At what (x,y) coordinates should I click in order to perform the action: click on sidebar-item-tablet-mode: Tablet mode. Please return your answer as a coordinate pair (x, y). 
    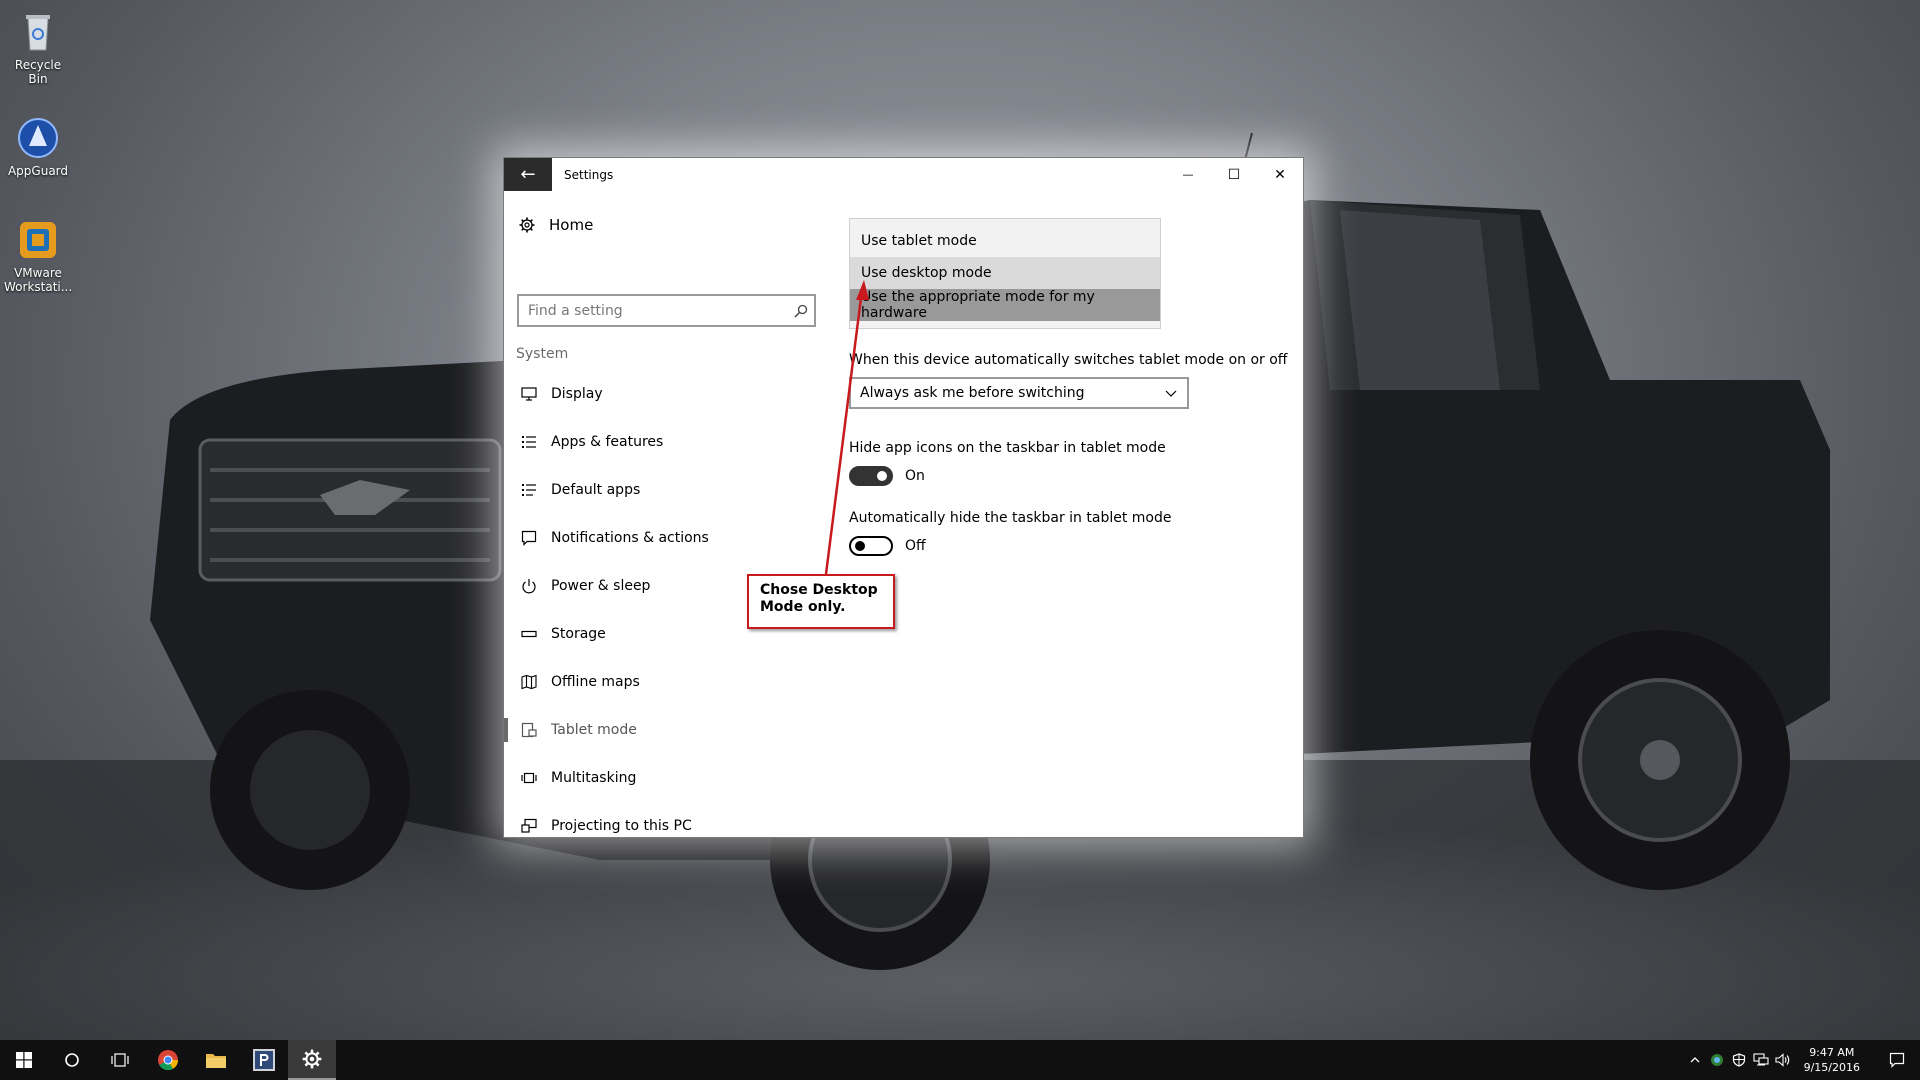
    Looking at the image, I should click on (674, 730).